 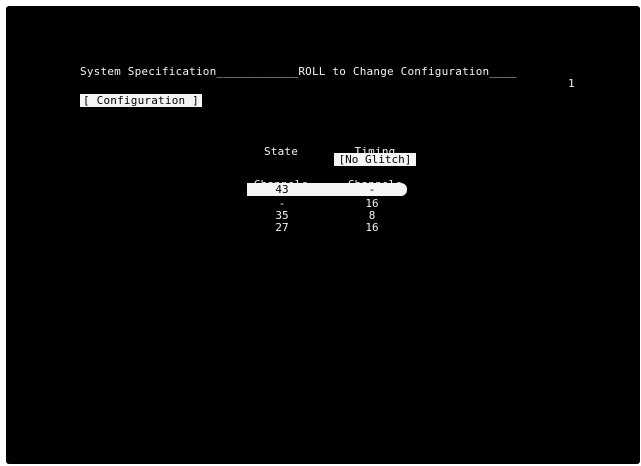 What do you see at coordinates (282, 189) in the screenshot?
I see `state-channels-value: 43` at bounding box center [282, 189].